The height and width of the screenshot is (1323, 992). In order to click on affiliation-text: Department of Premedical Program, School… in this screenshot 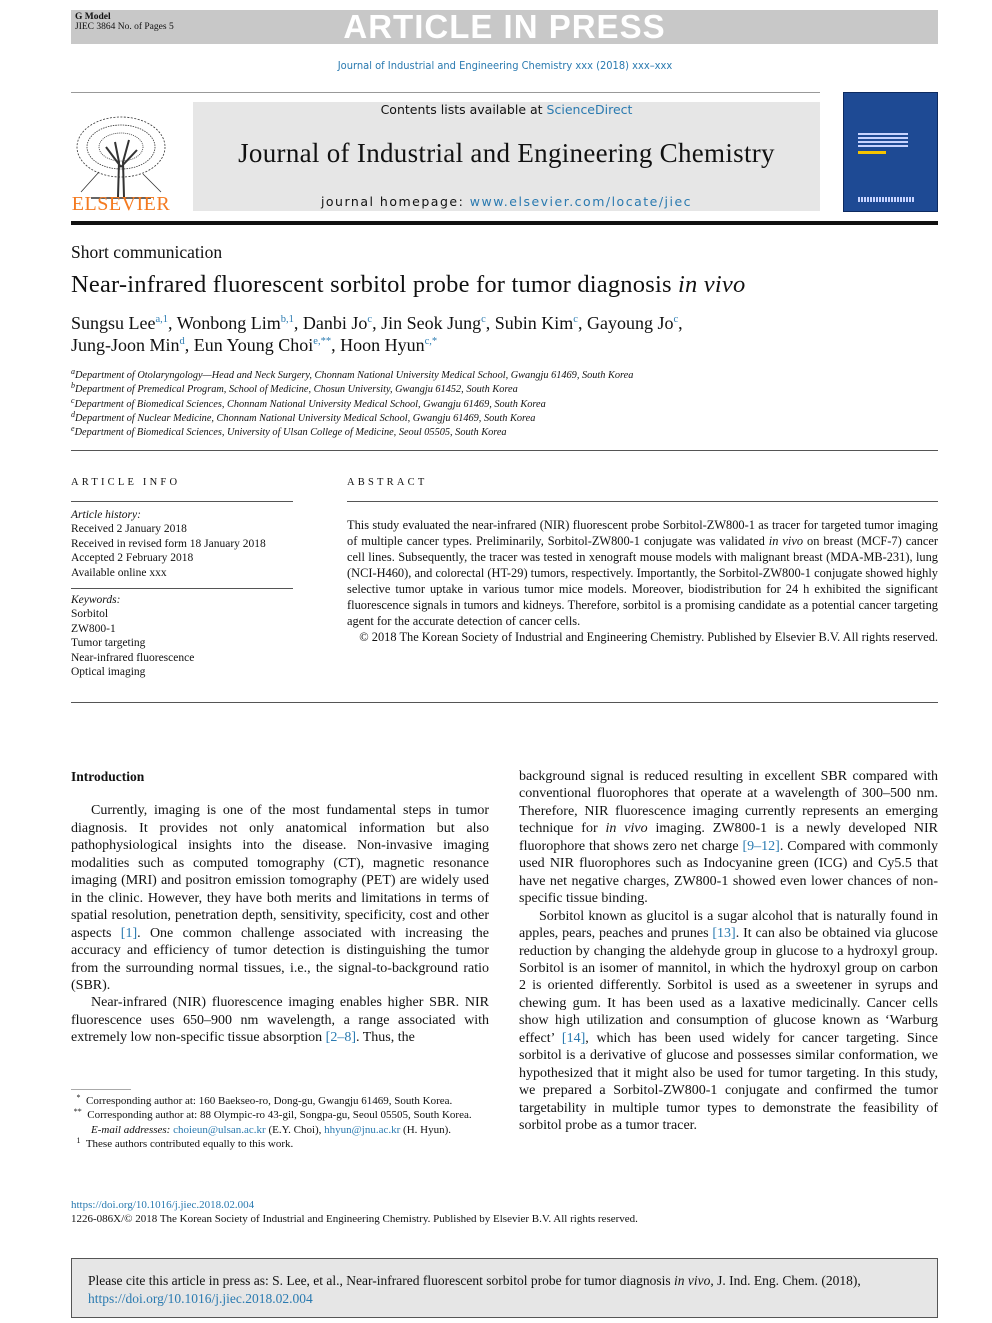, I will do `click(296, 390)`.